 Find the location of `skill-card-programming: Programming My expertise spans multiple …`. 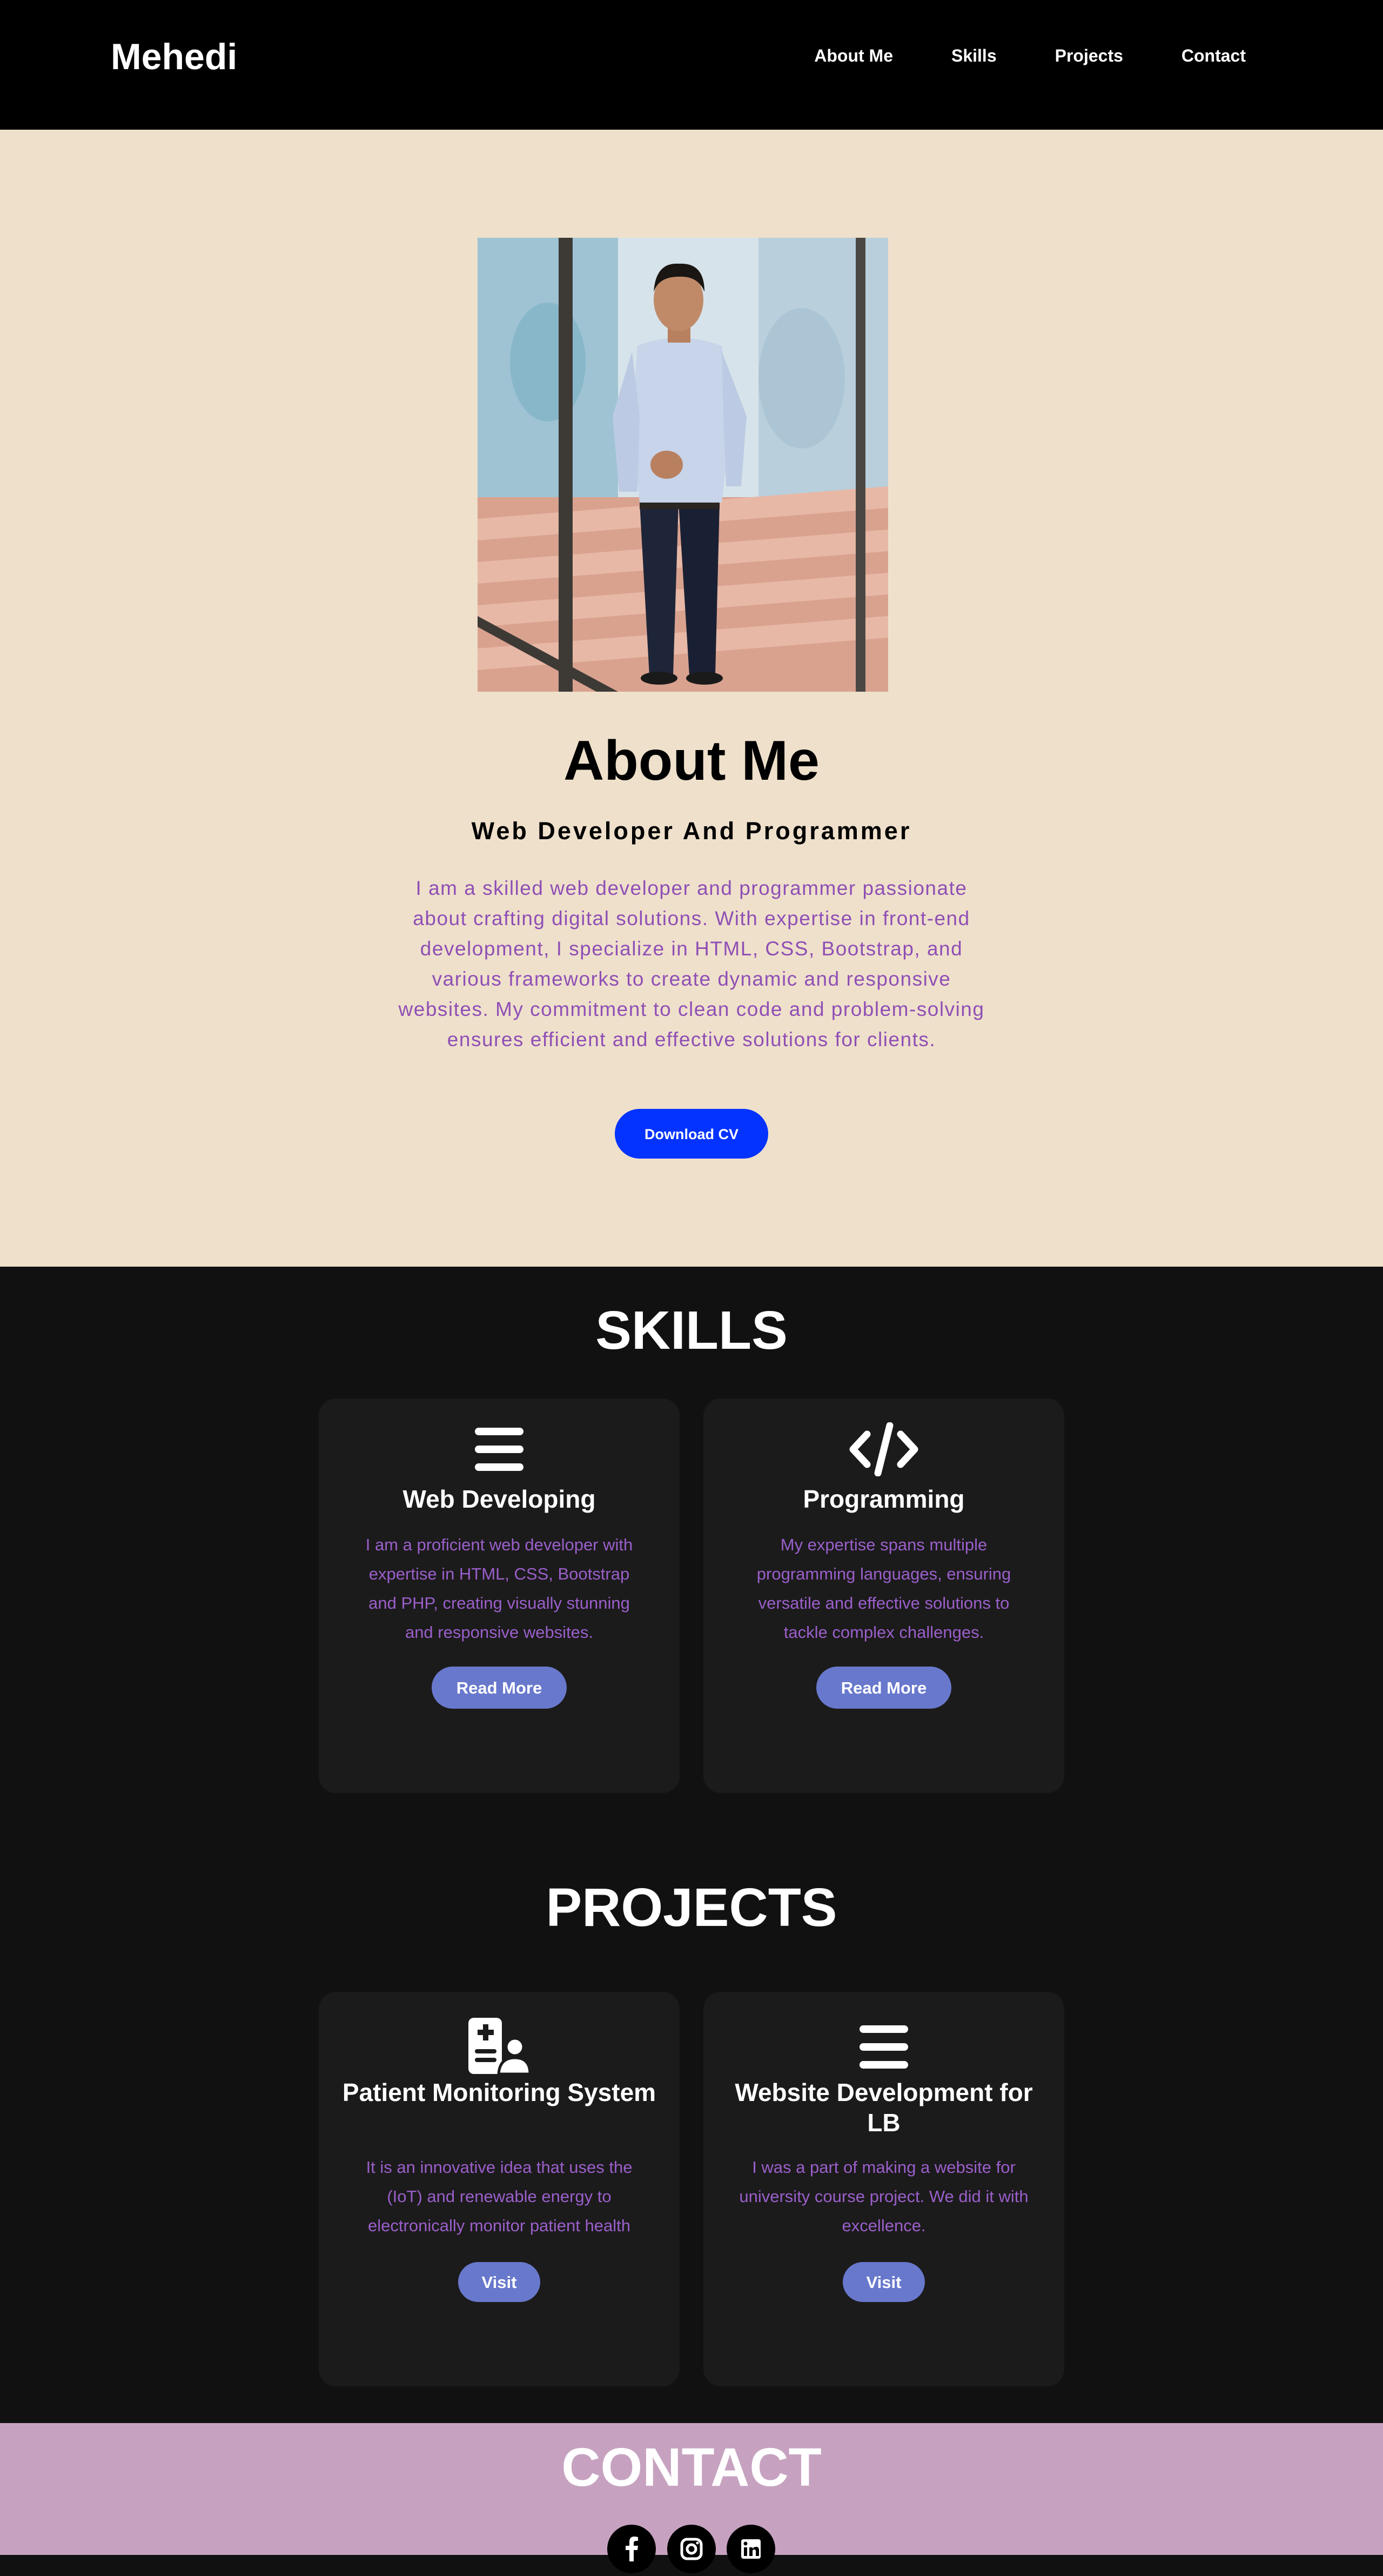

skill-card-programming: Programming My expertise spans multiple … is located at coordinates (883, 1596).